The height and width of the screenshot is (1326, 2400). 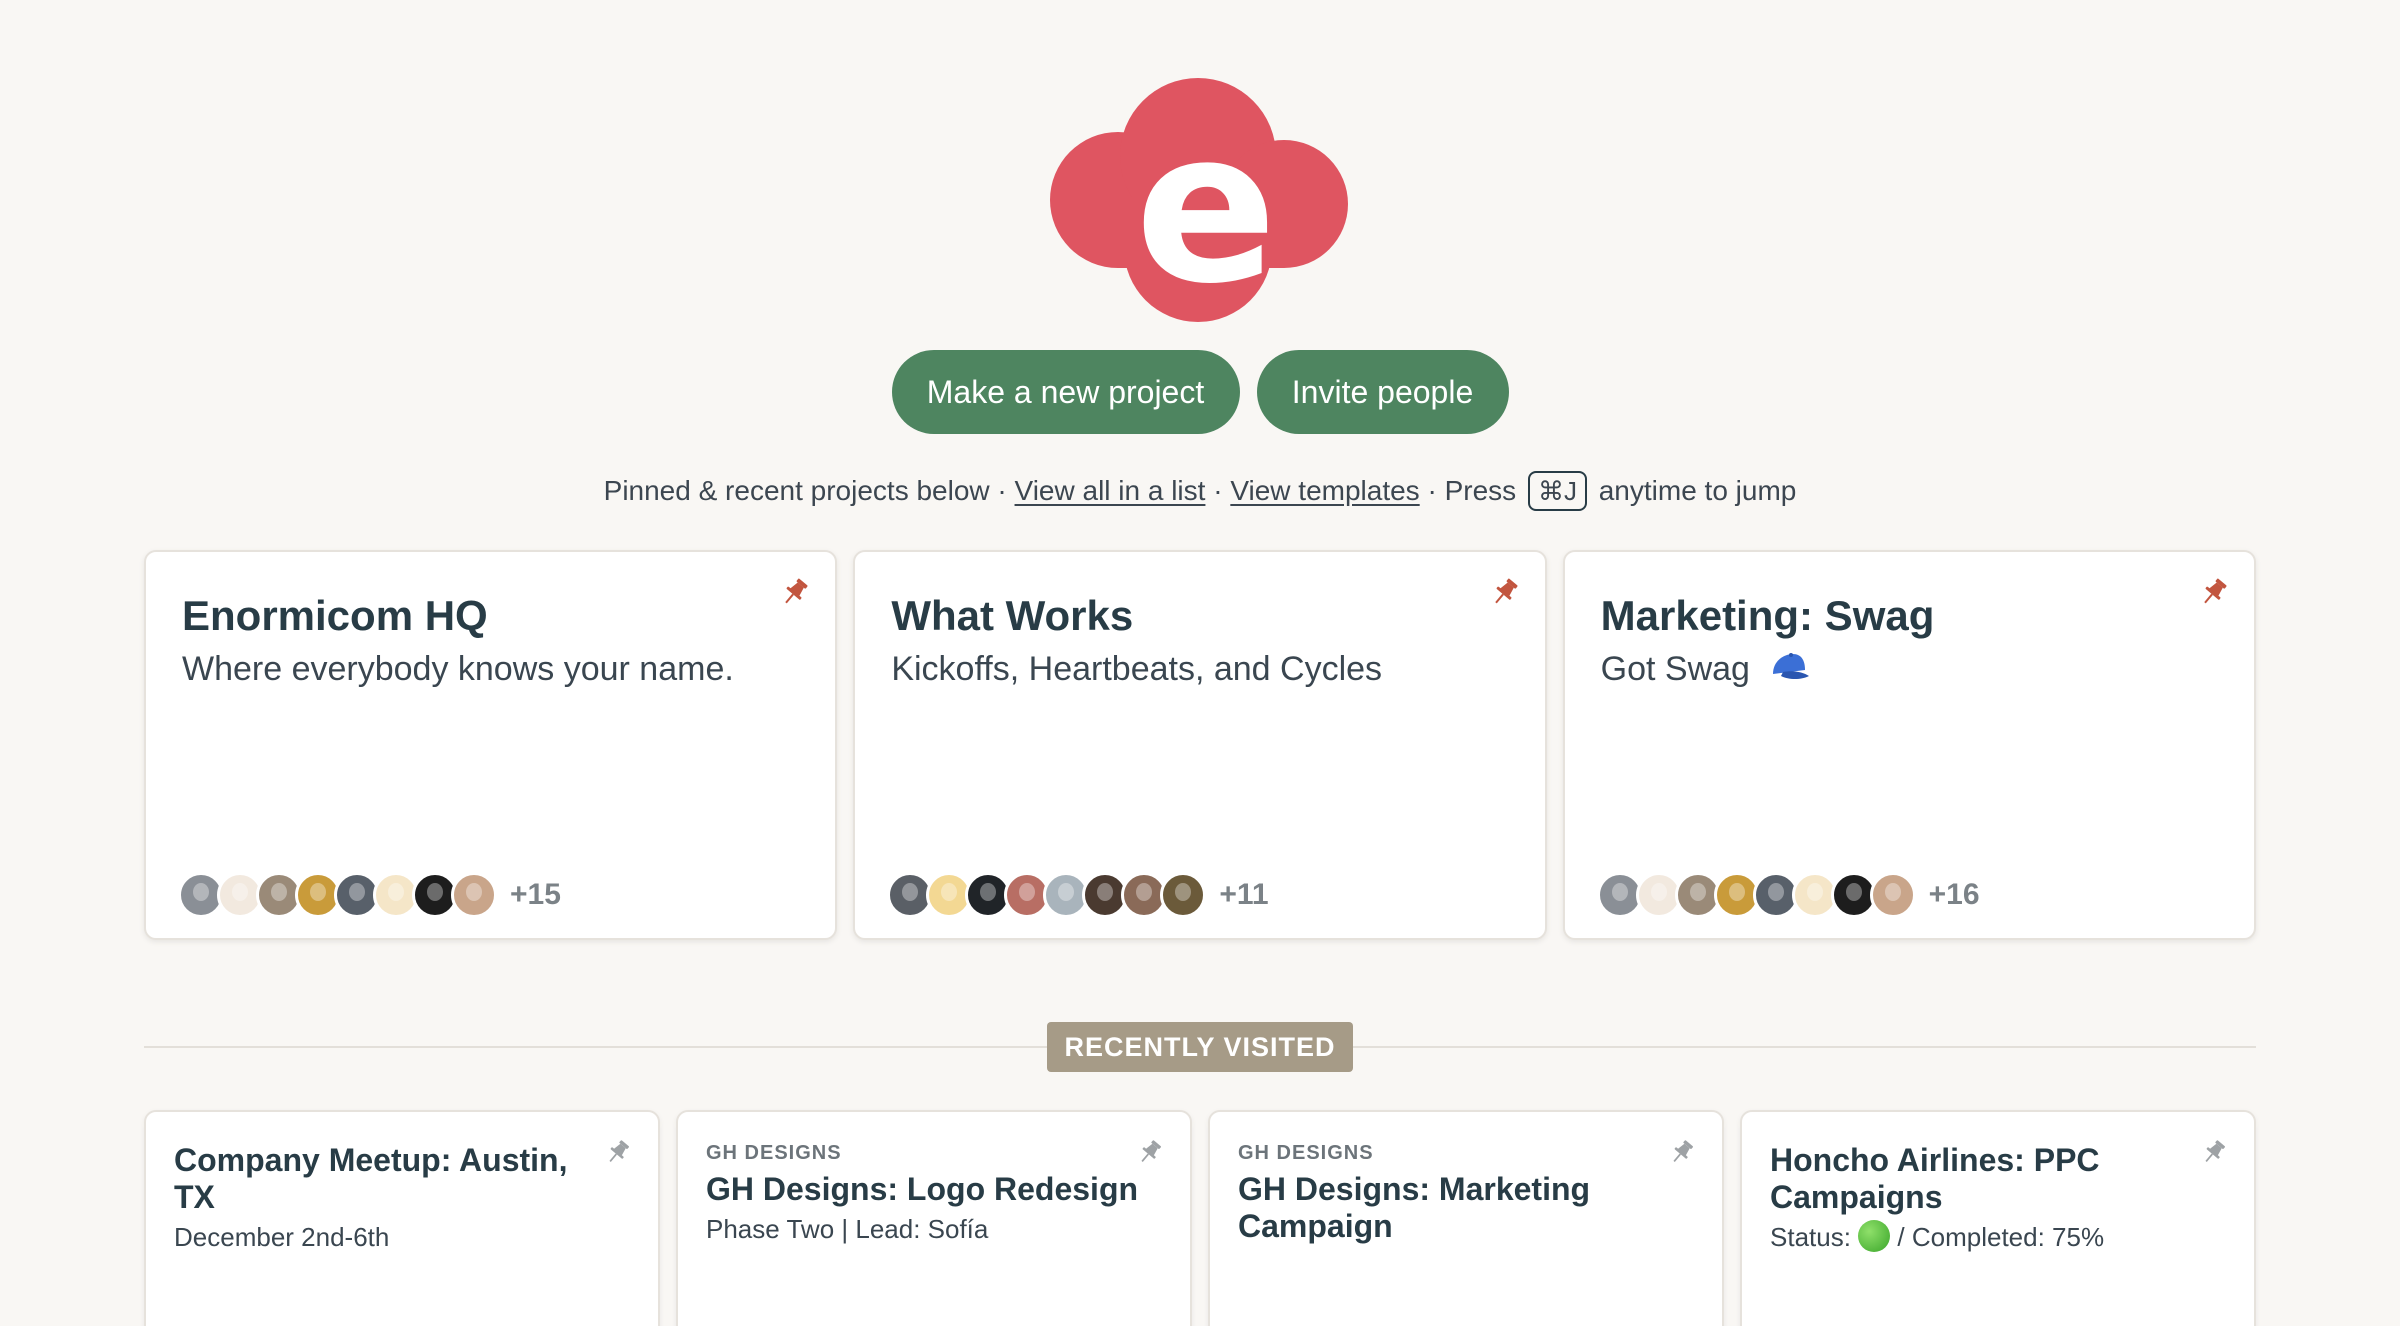 I want to click on svg-text: e, so click(x=1206, y=203).